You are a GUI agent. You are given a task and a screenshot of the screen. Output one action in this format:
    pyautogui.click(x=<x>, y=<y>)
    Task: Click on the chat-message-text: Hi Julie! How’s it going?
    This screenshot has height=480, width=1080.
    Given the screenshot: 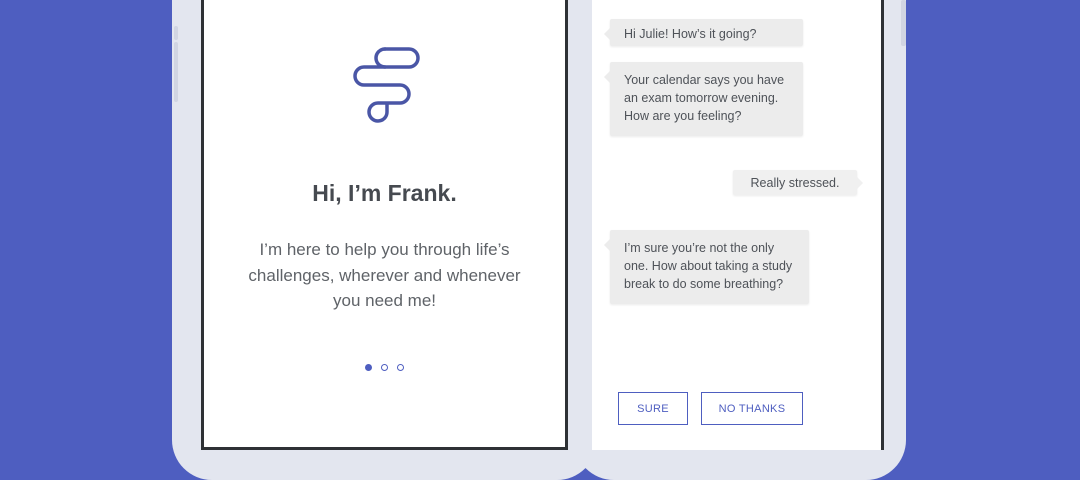 What is the action you would take?
    pyautogui.click(x=690, y=34)
    